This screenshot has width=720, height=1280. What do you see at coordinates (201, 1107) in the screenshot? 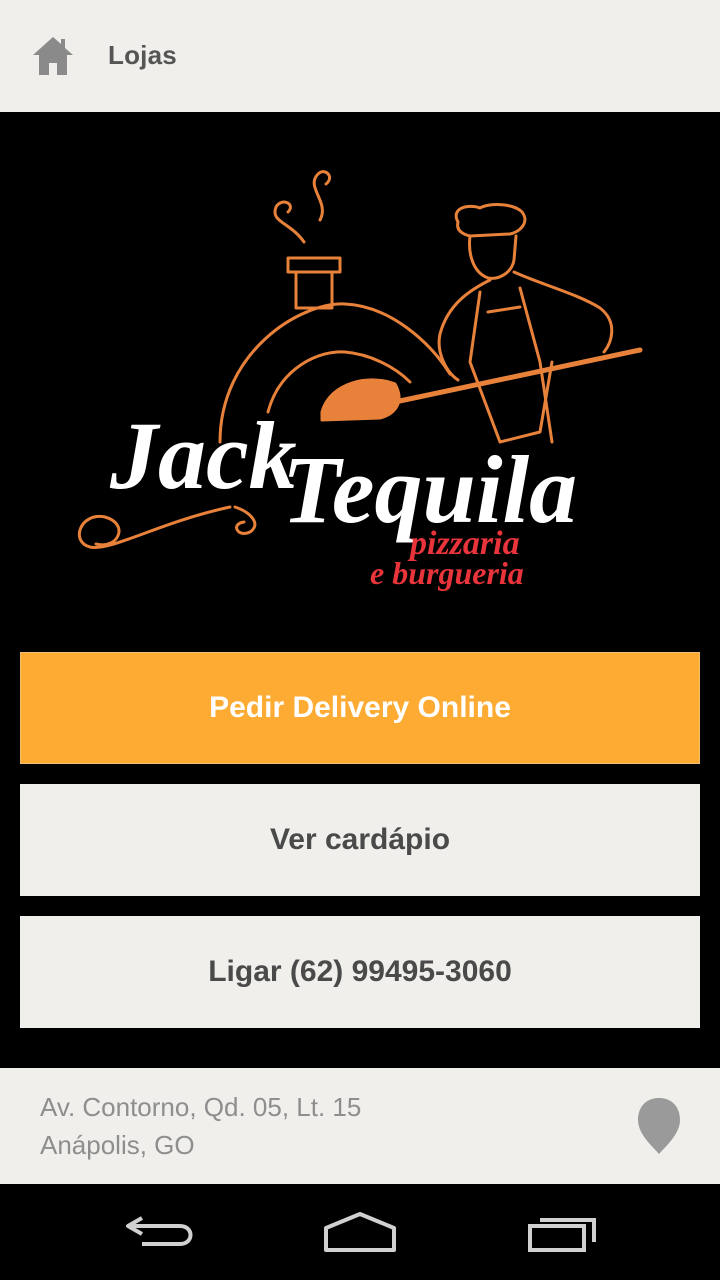
I see `address-line-1: Av. Contorno, Qd. 05, Lt. 15` at bounding box center [201, 1107].